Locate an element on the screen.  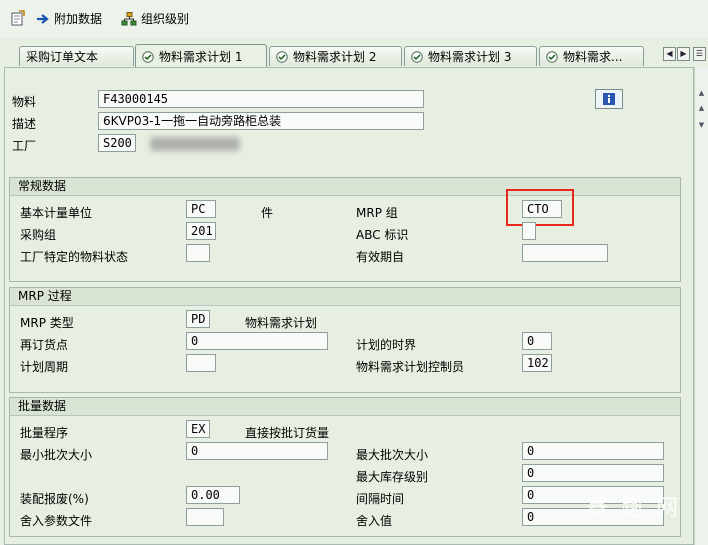
mrp-controller-field: 102 is located at coordinates (537, 363).